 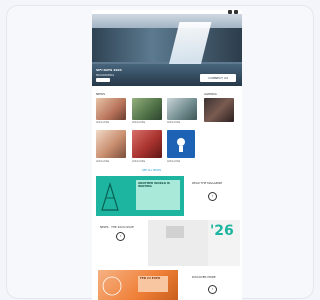 What do you see at coordinates (135, 286) in the screenshot?
I see `orange-promo-graphic` at bounding box center [135, 286].